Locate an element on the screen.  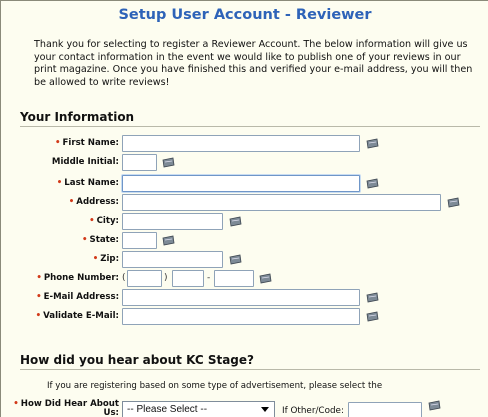
address-input is located at coordinates (281, 202).